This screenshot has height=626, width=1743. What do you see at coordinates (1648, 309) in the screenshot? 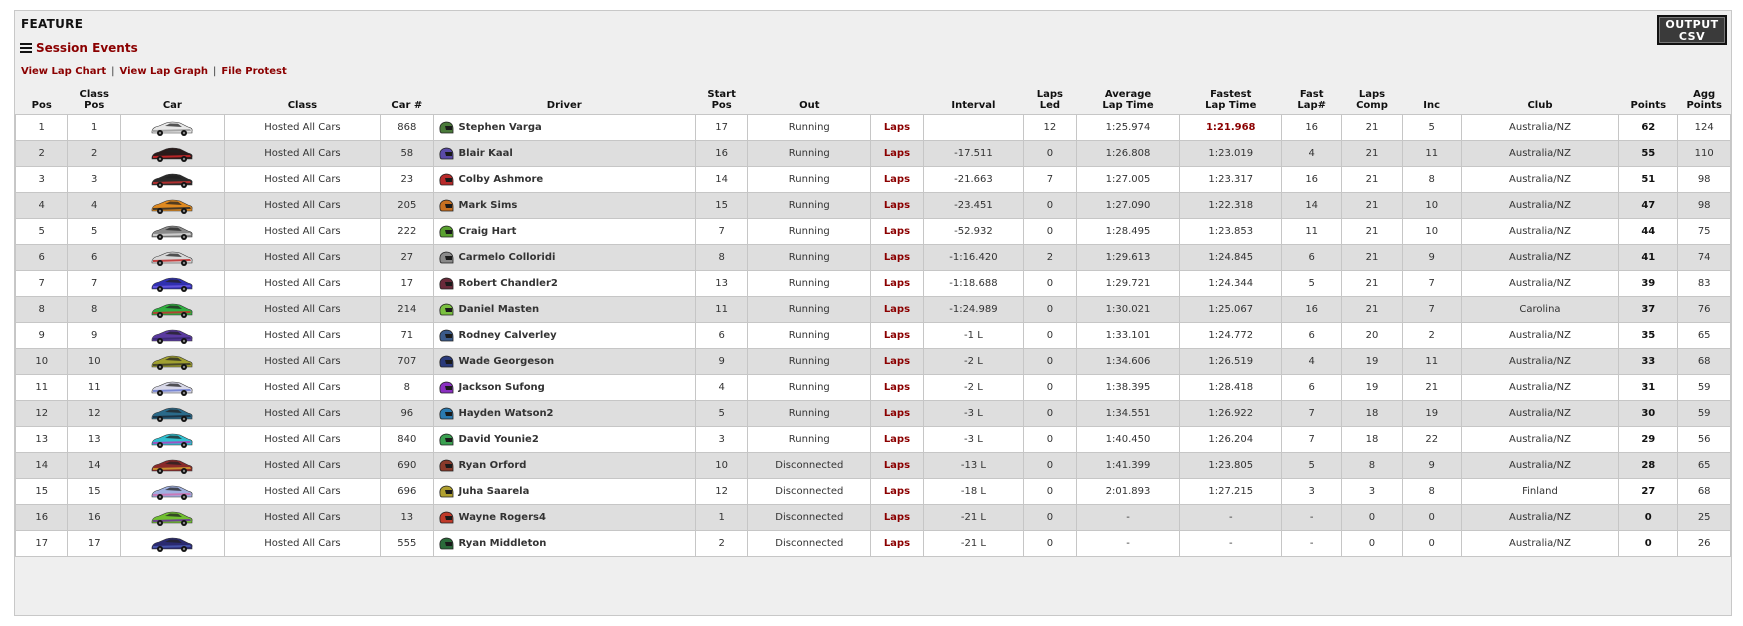
I see `points-cell: 37` at bounding box center [1648, 309].